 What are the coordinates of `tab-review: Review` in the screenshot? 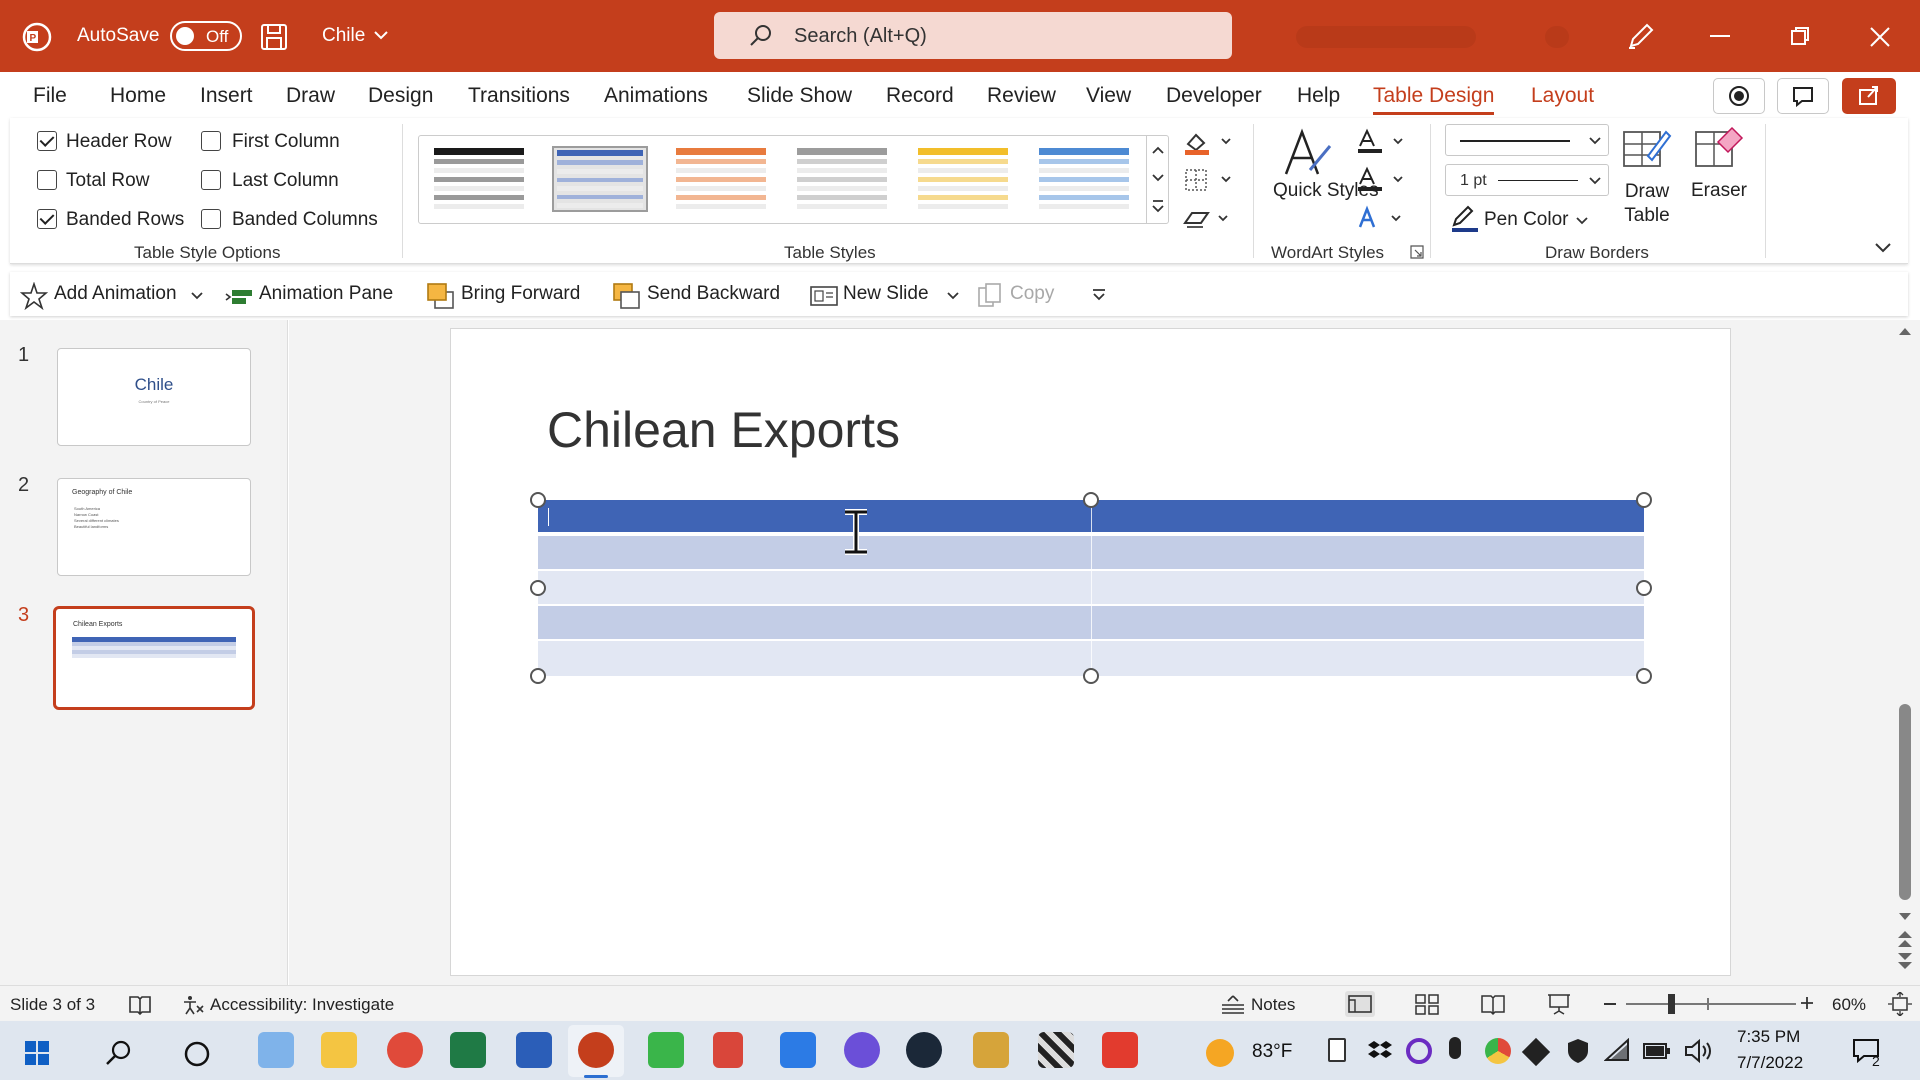 It's located at (1021, 96).